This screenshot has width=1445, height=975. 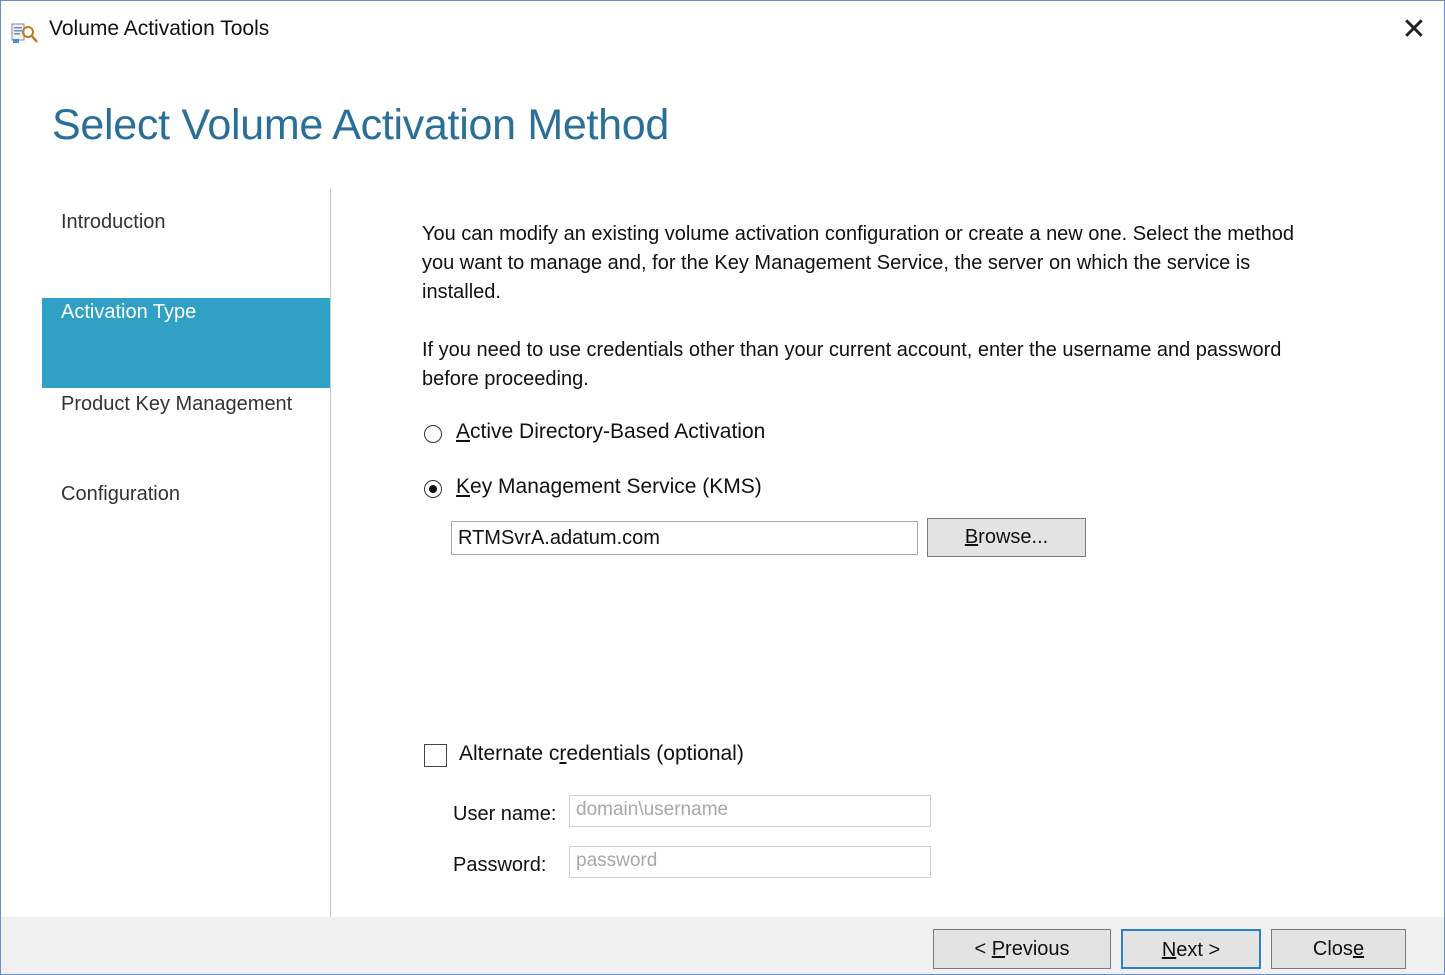 What do you see at coordinates (1022, 949) in the screenshot?
I see `previous-button: < Previous` at bounding box center [1022, 949].